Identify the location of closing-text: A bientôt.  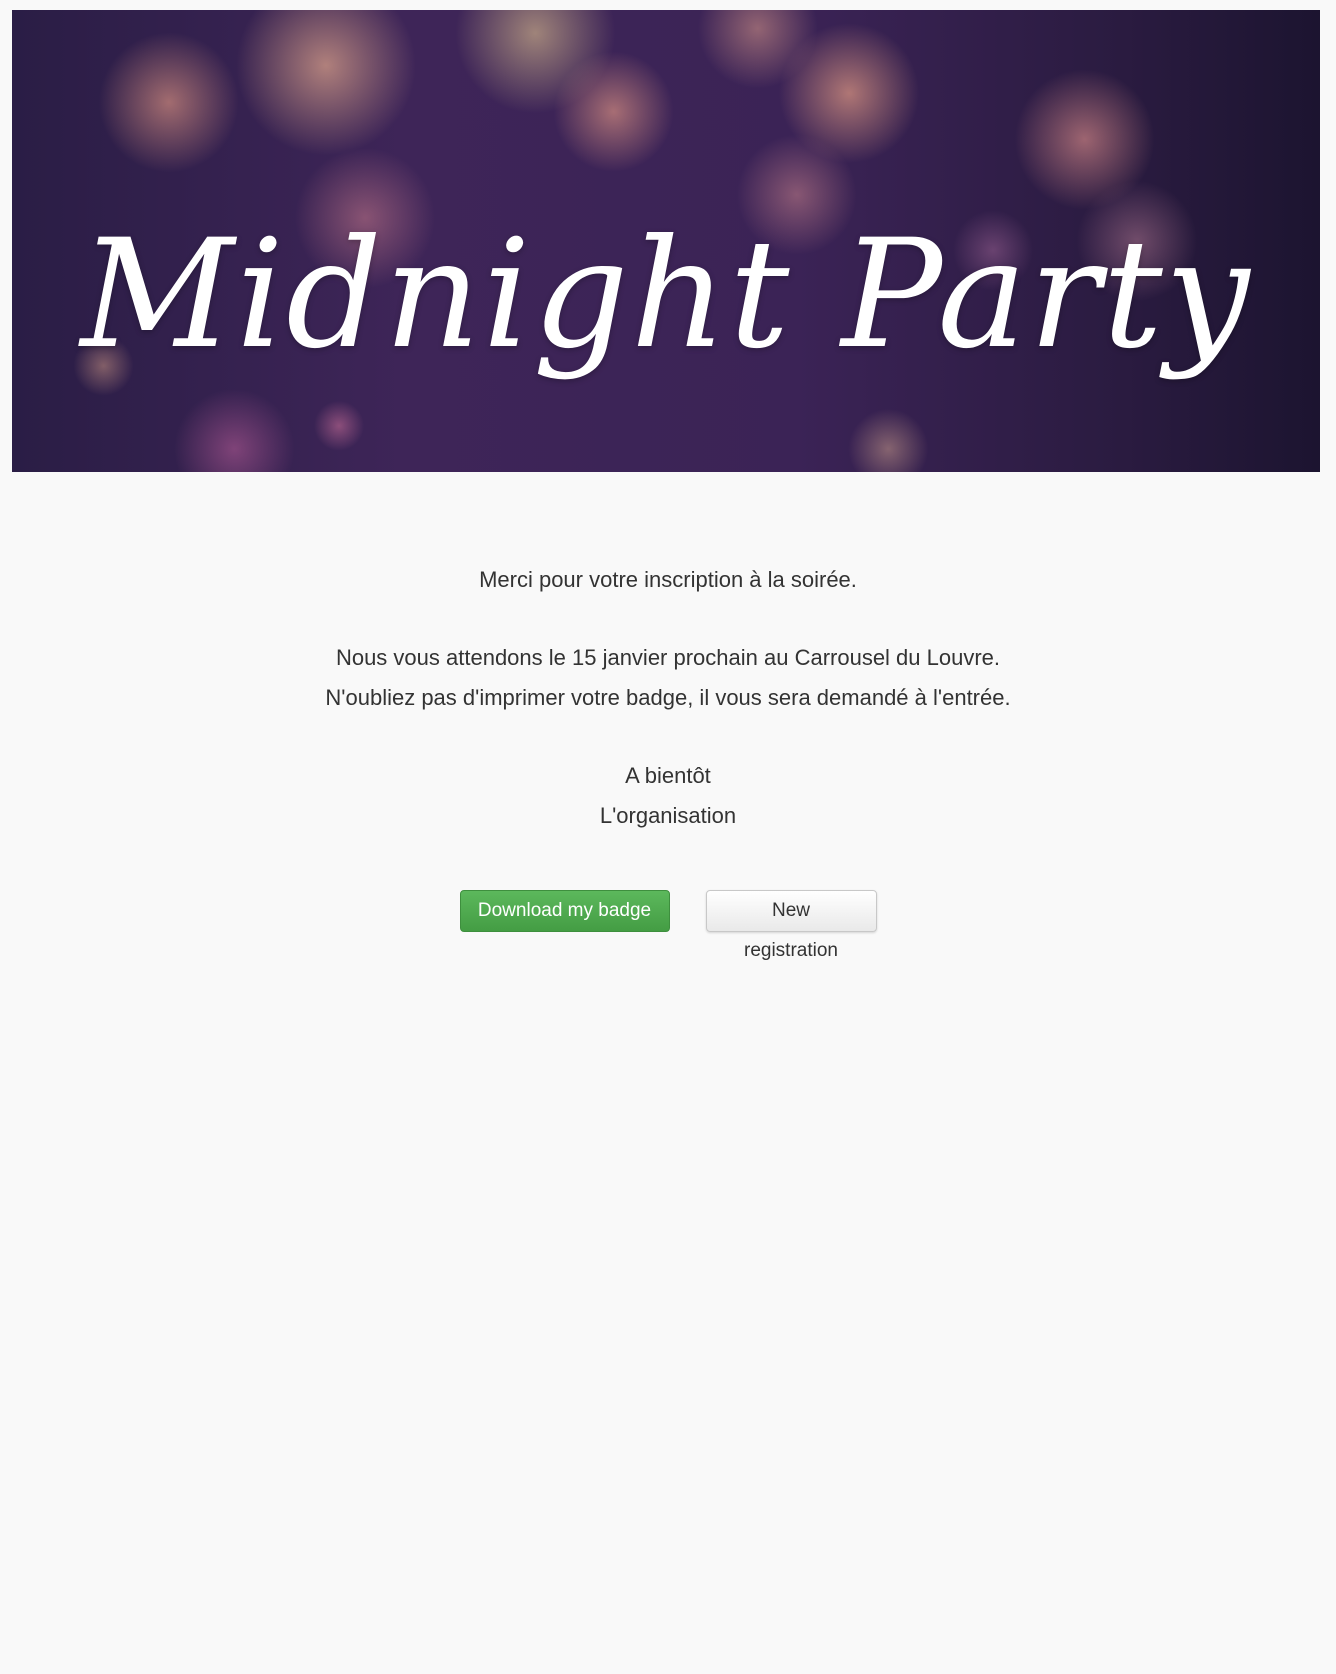
(668, 775).